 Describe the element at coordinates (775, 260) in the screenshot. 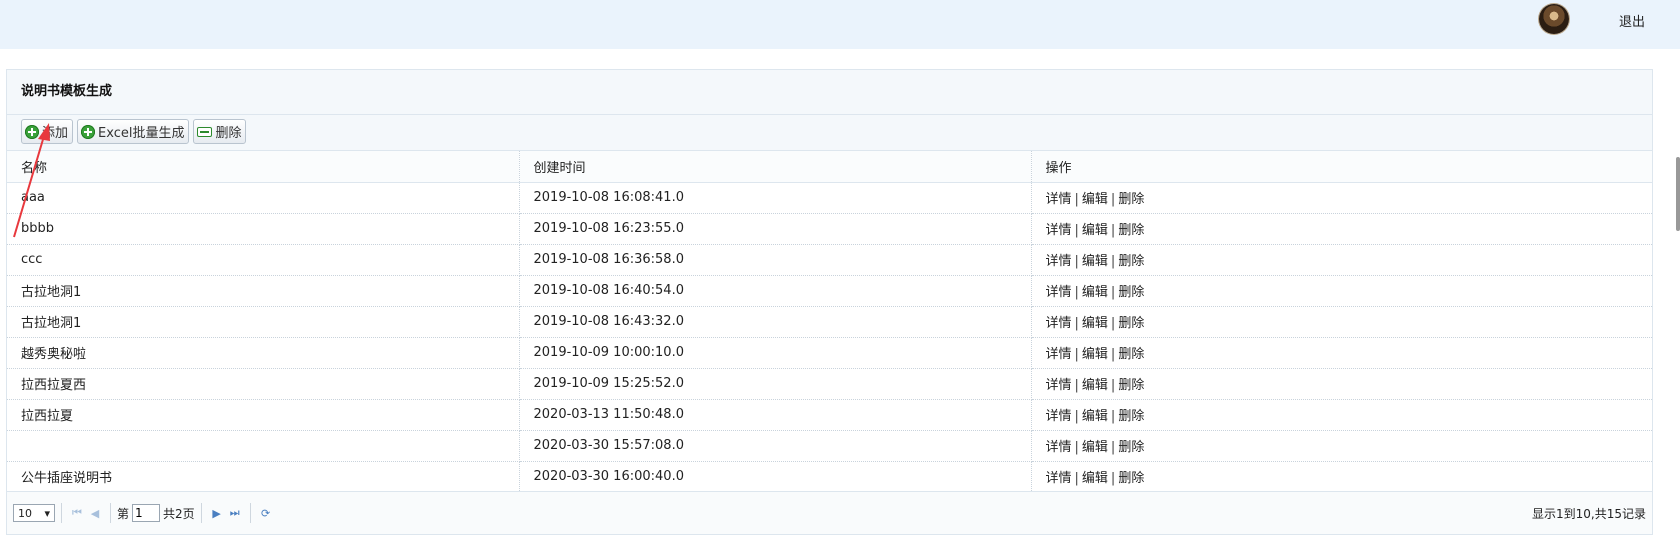

I see `cell-created: 2019-10-08 16:36:58.0` at that location.